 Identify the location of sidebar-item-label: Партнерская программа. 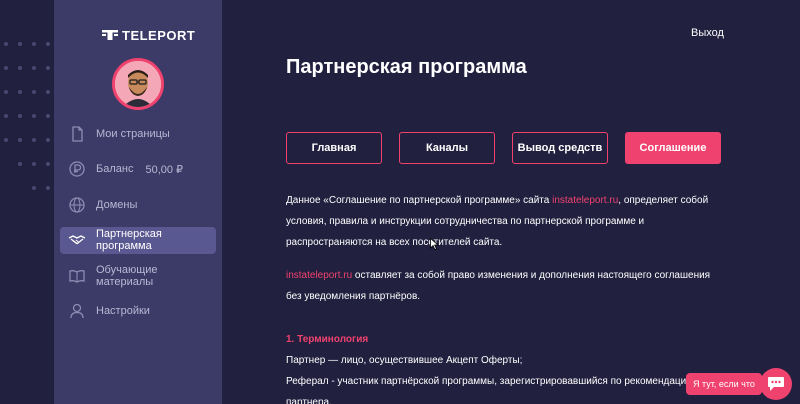
(129, 240).